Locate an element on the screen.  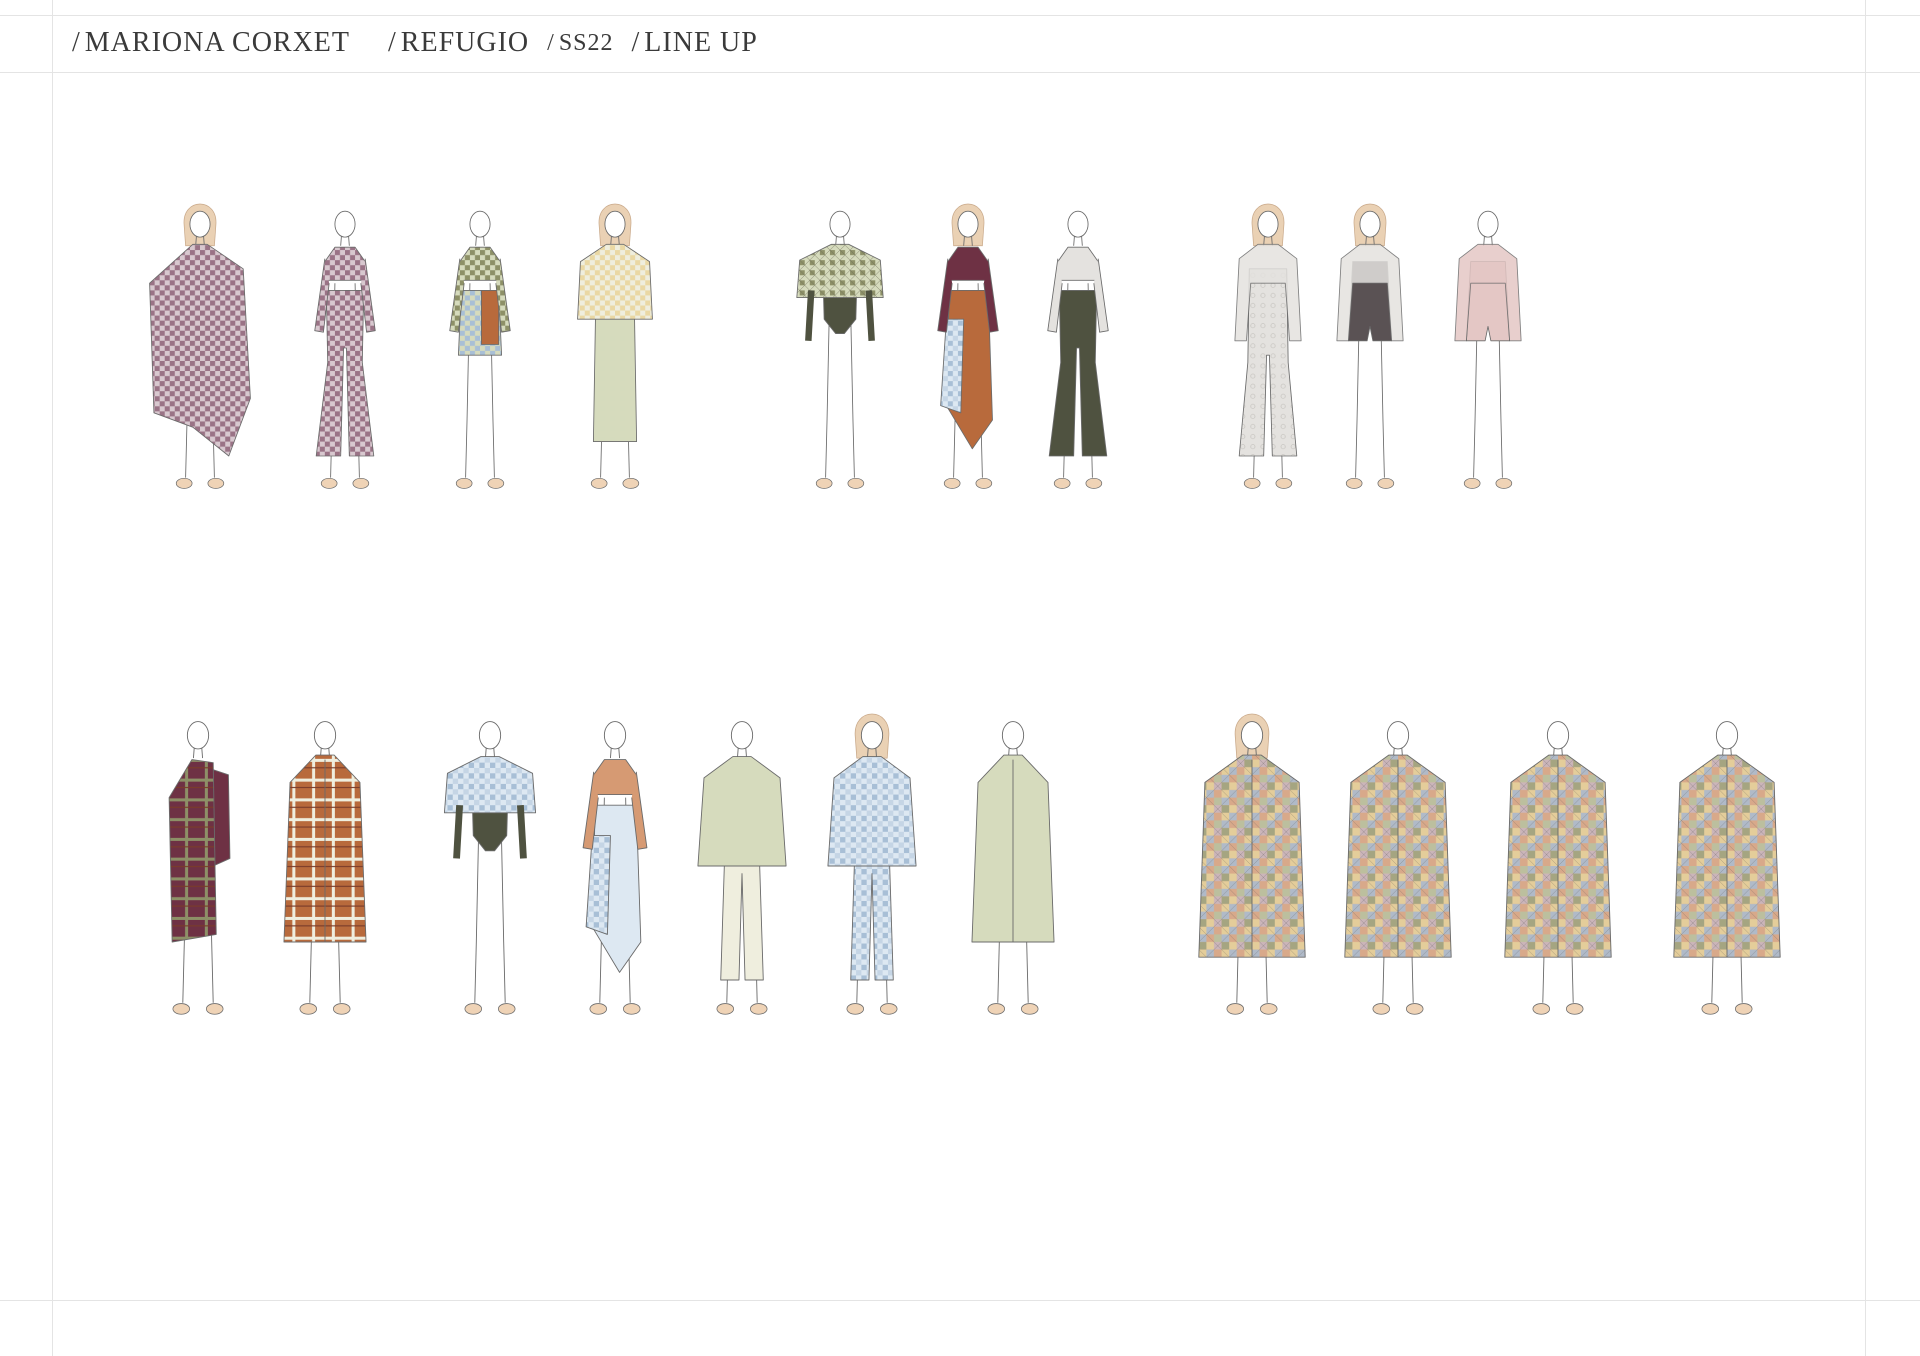
plaid-scarf-look is located at coordinates (199, 868).